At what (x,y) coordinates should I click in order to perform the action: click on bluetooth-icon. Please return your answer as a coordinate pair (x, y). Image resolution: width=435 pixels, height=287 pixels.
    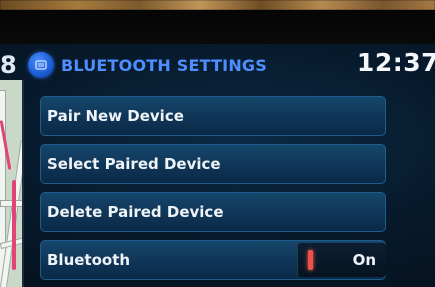
    Looking at the image, I should click on (41, 65).